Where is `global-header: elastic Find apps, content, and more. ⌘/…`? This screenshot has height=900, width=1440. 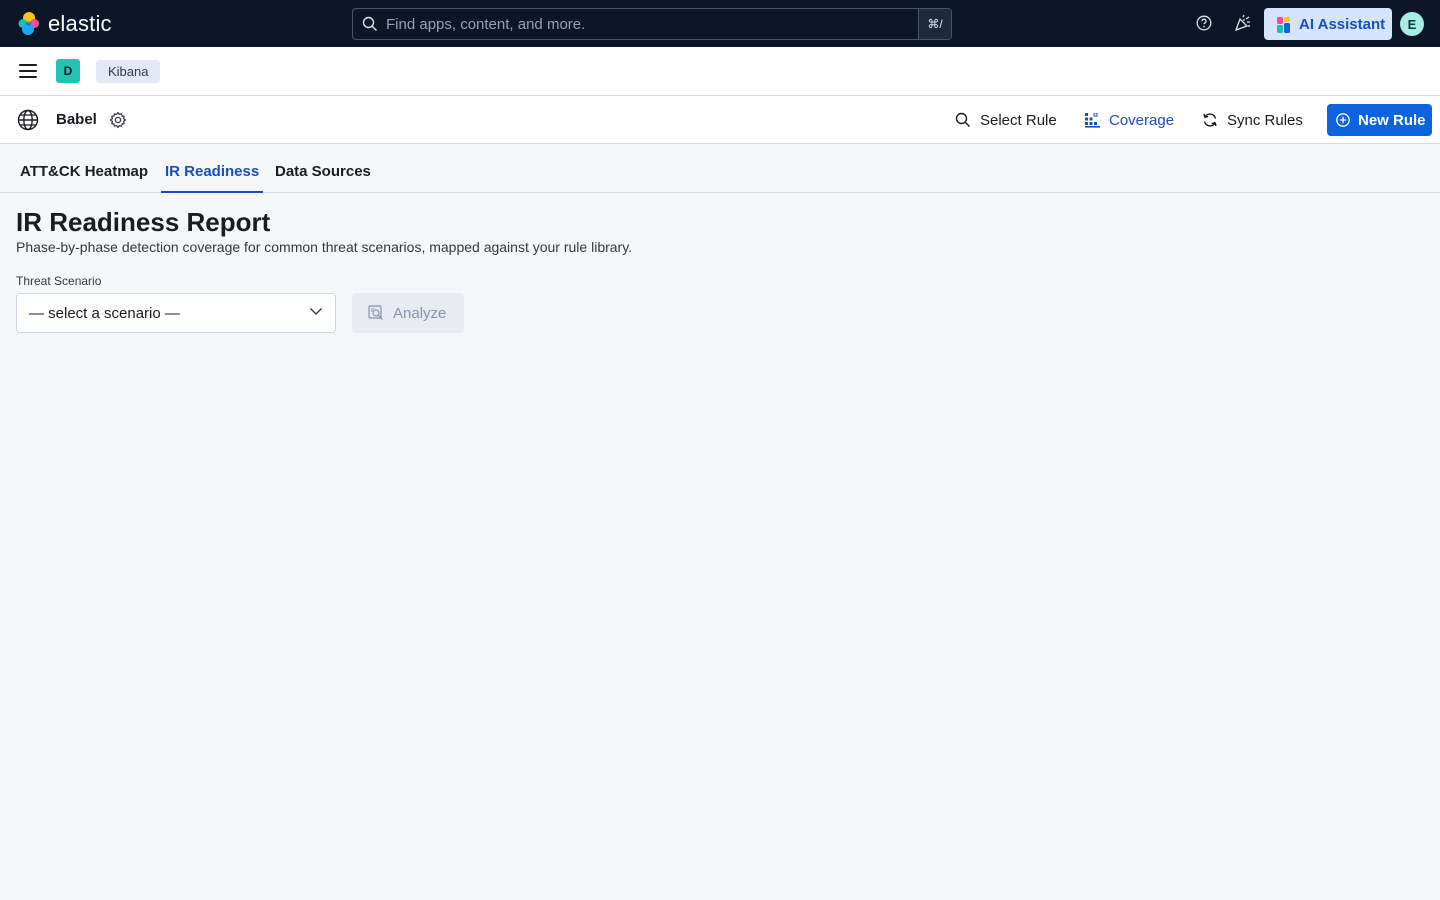 global-header: elastic Find apps, content, and more. ⌘/… is located at coordinates (720, 23).